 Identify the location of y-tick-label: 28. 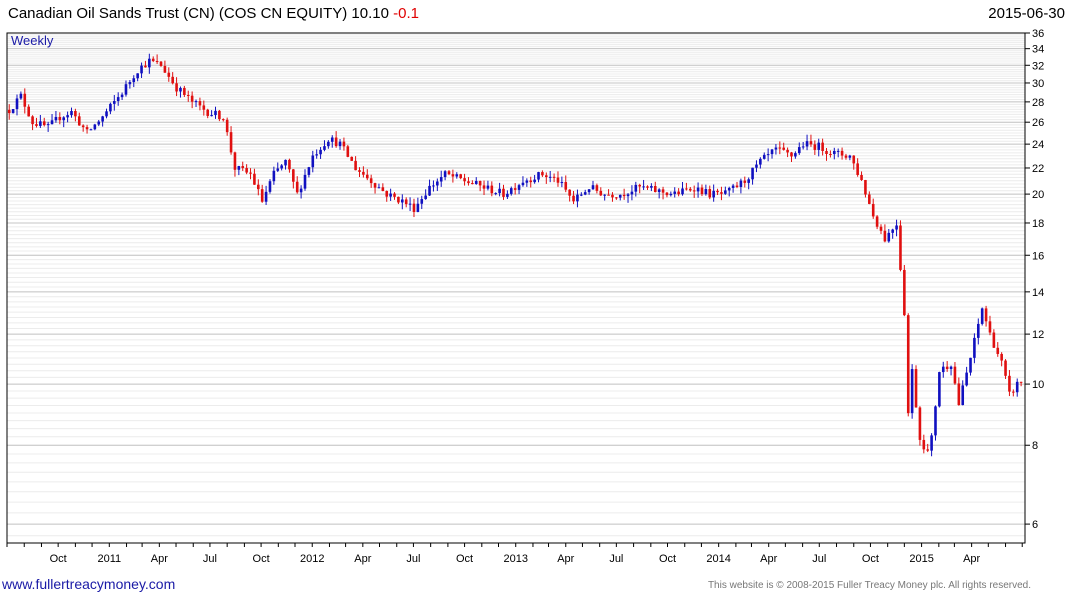
(1038, 103).